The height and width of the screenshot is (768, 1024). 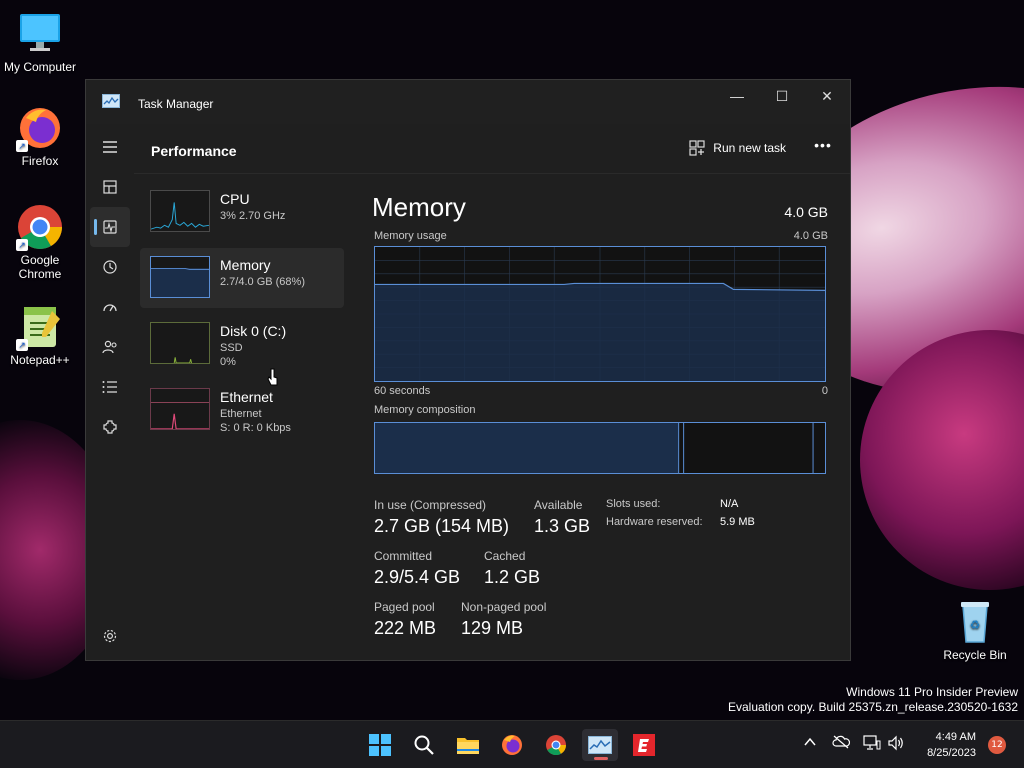 What do you see at coordinates (600, 448) in the screenshot?
I see `memory-composition-bar` at bounding box center [600, 448].